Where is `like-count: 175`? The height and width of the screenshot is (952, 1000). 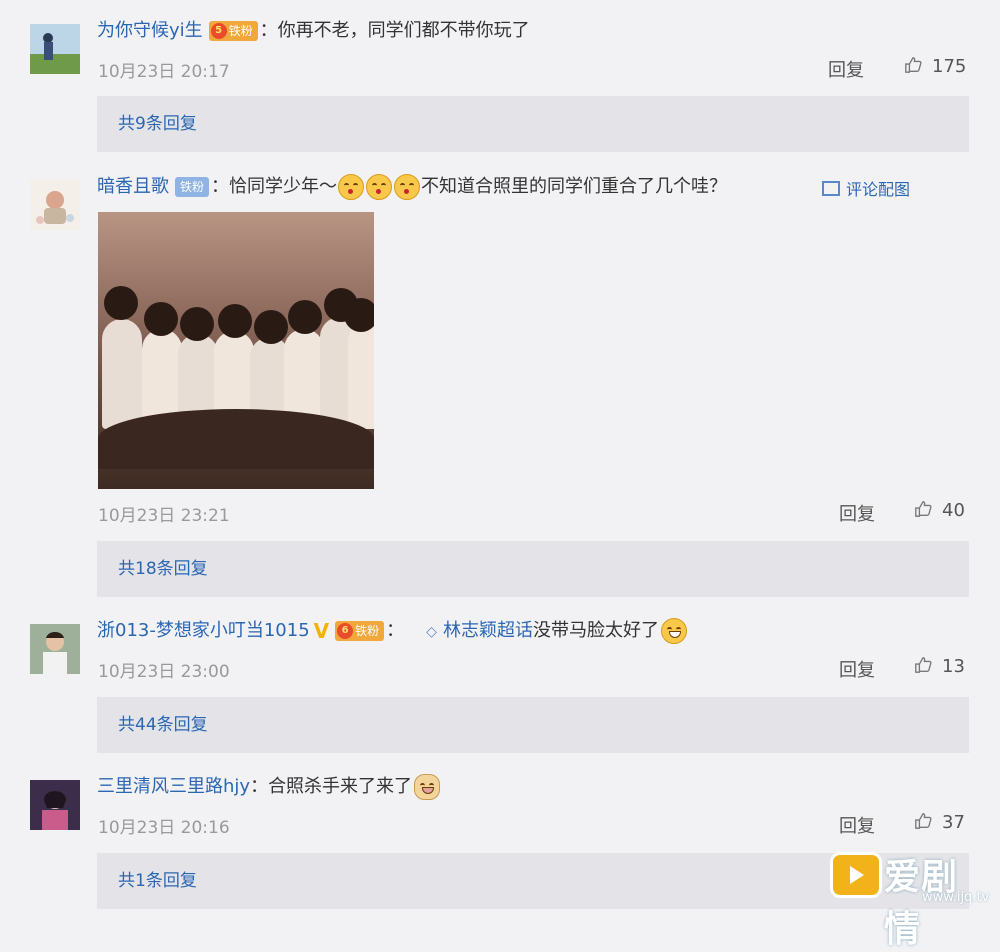
like-count: 175 is located at coordinates (949, 66).